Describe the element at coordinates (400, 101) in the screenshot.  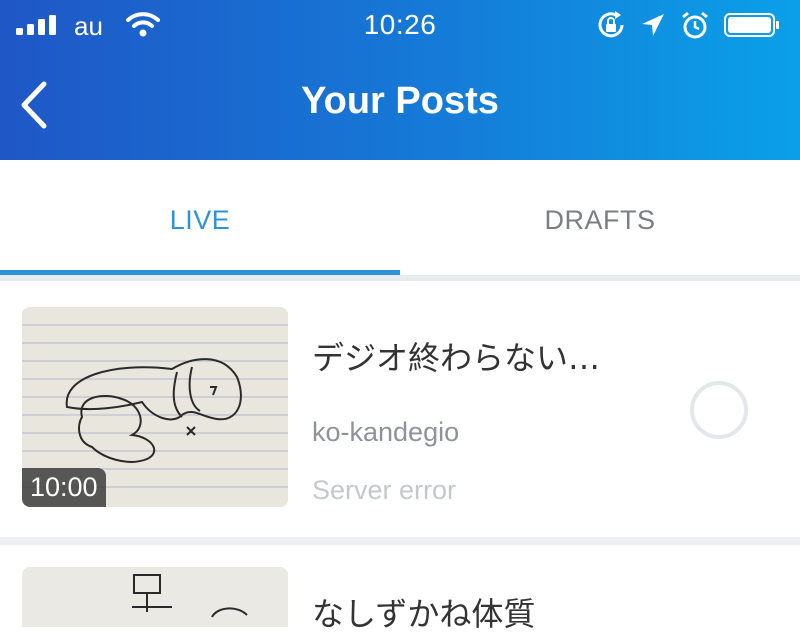
I see `page-title: Your Posts` at that location.